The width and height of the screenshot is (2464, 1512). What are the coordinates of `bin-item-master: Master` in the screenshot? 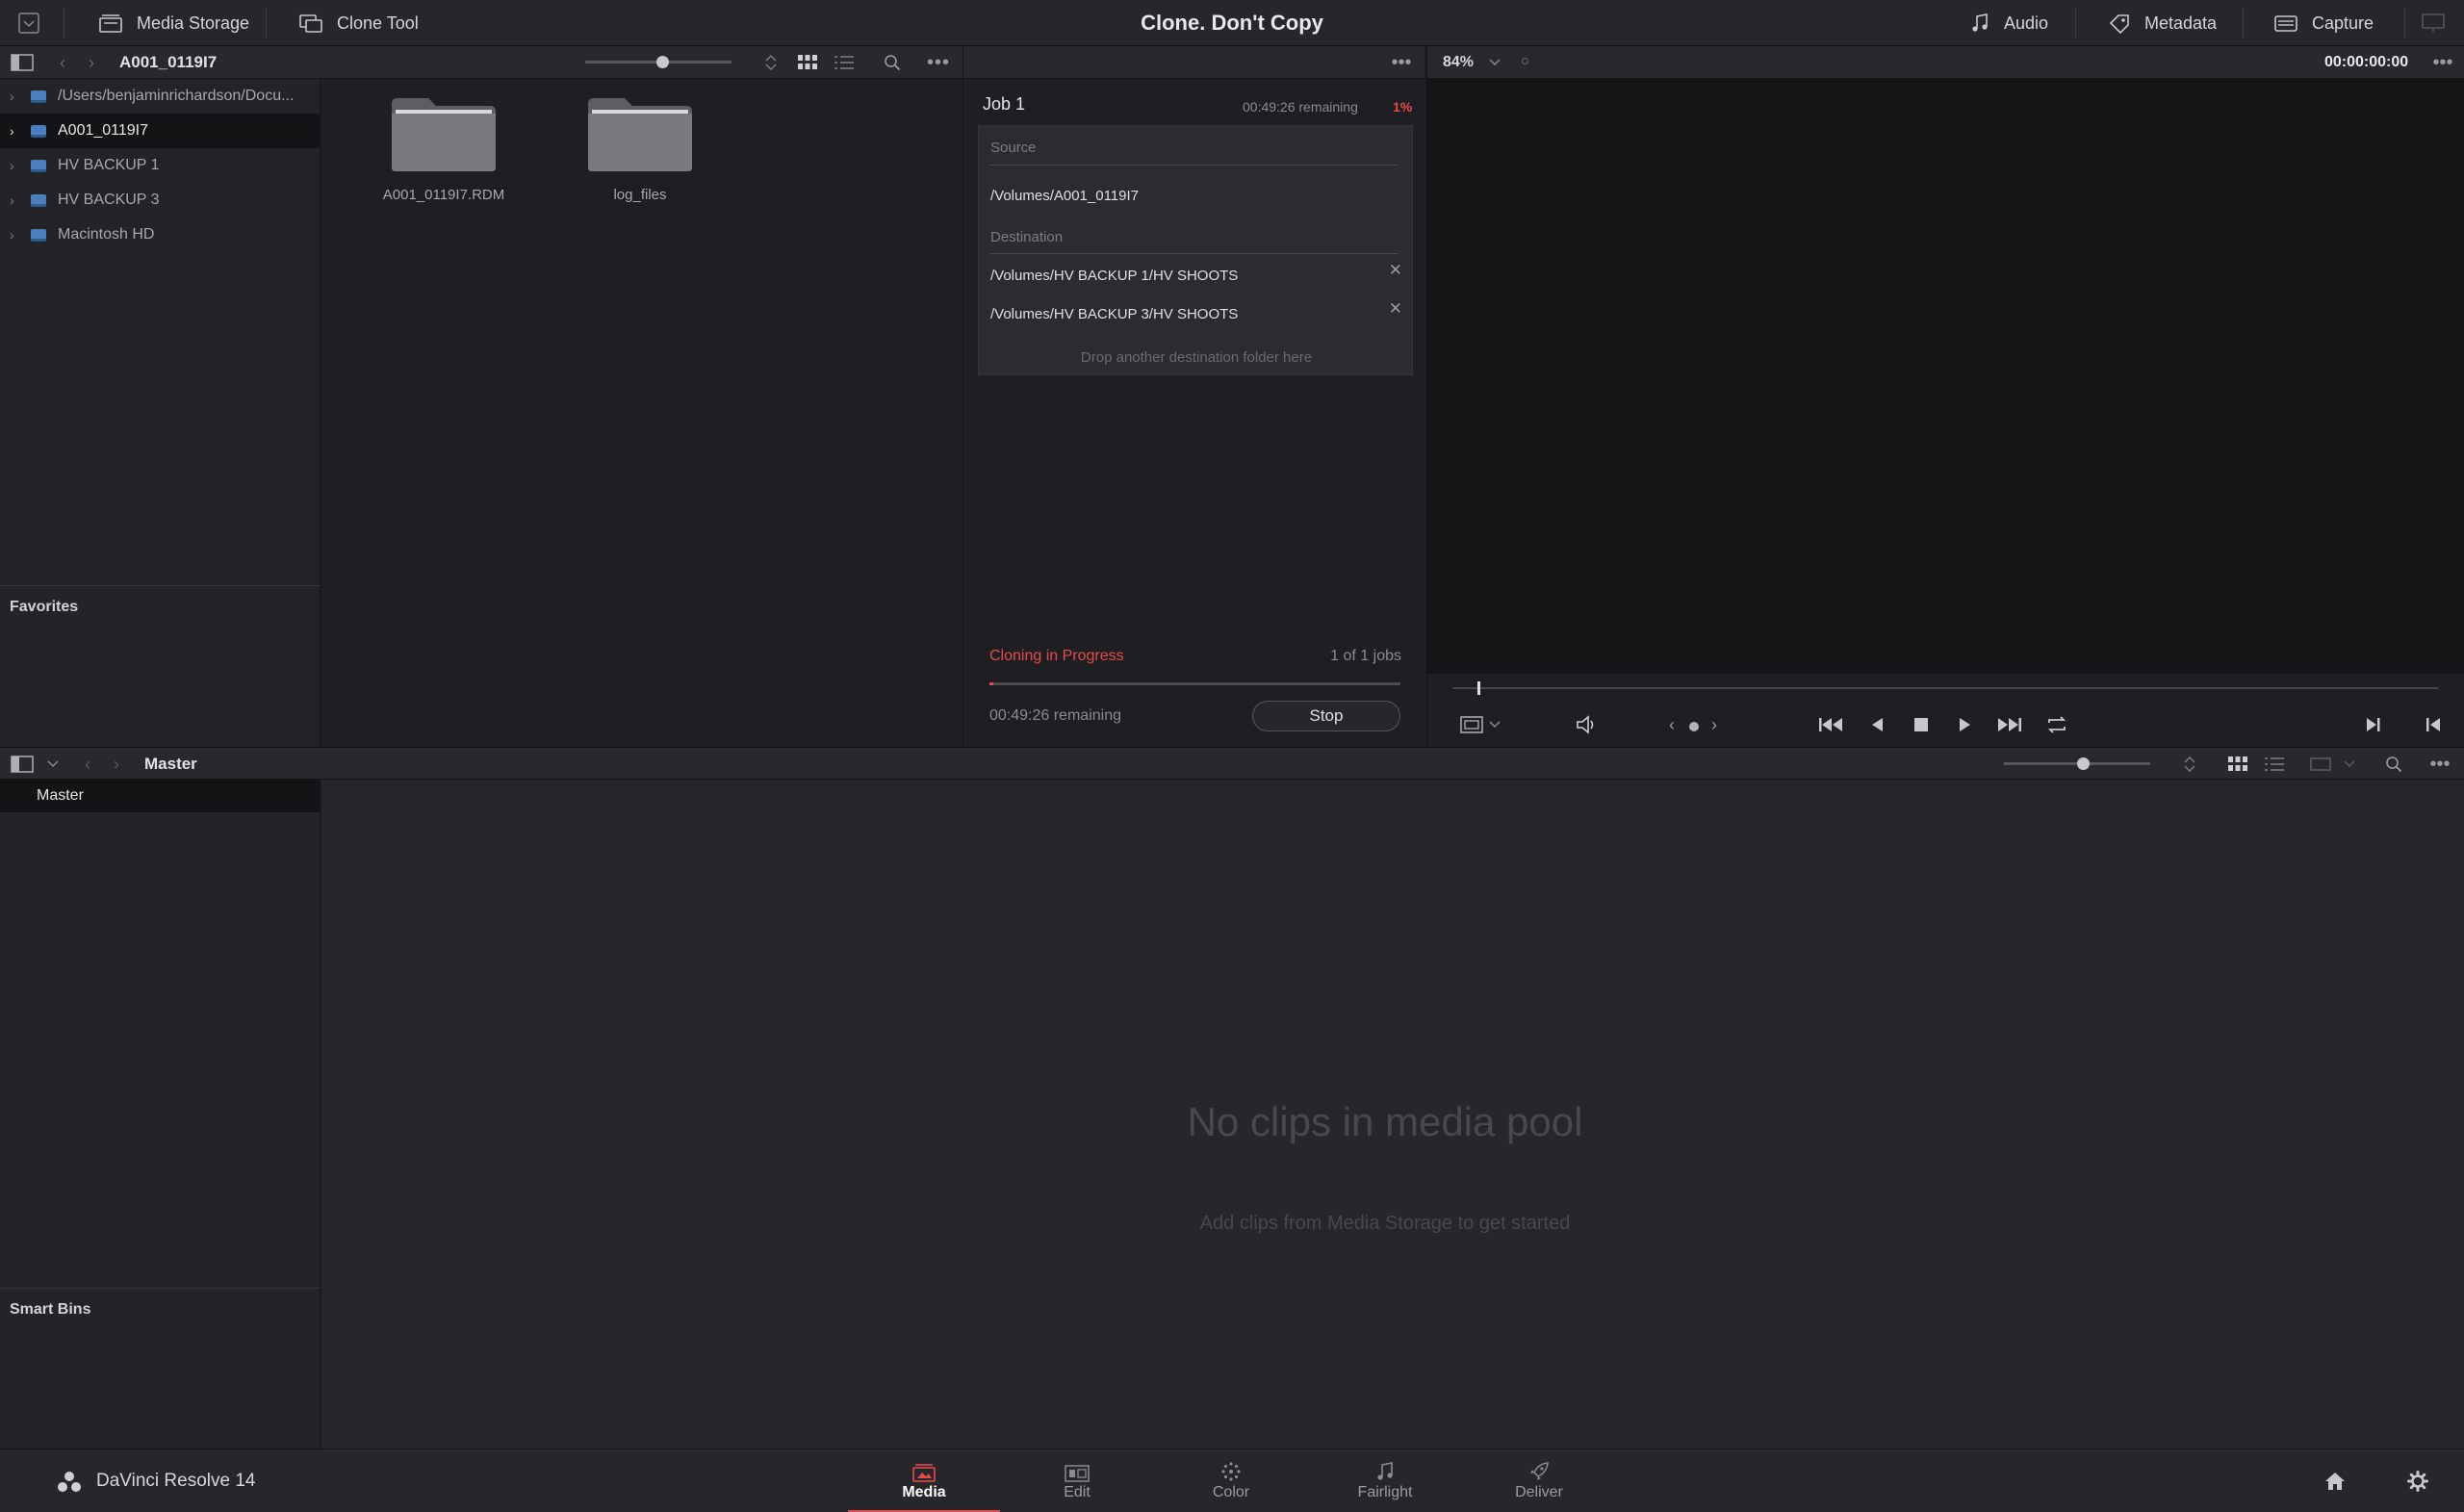 It's located at (160, 796).